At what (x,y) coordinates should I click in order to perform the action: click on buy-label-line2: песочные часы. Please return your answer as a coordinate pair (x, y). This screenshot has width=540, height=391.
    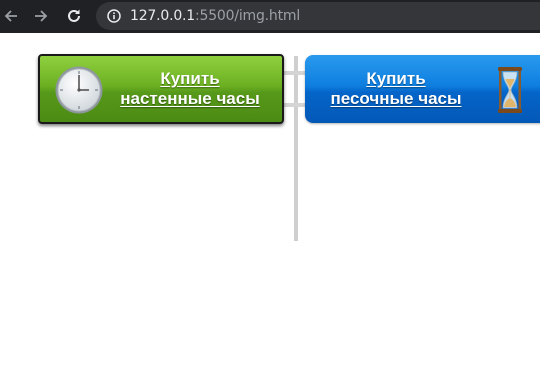
    Looking at the image, I should click on (396, 98).